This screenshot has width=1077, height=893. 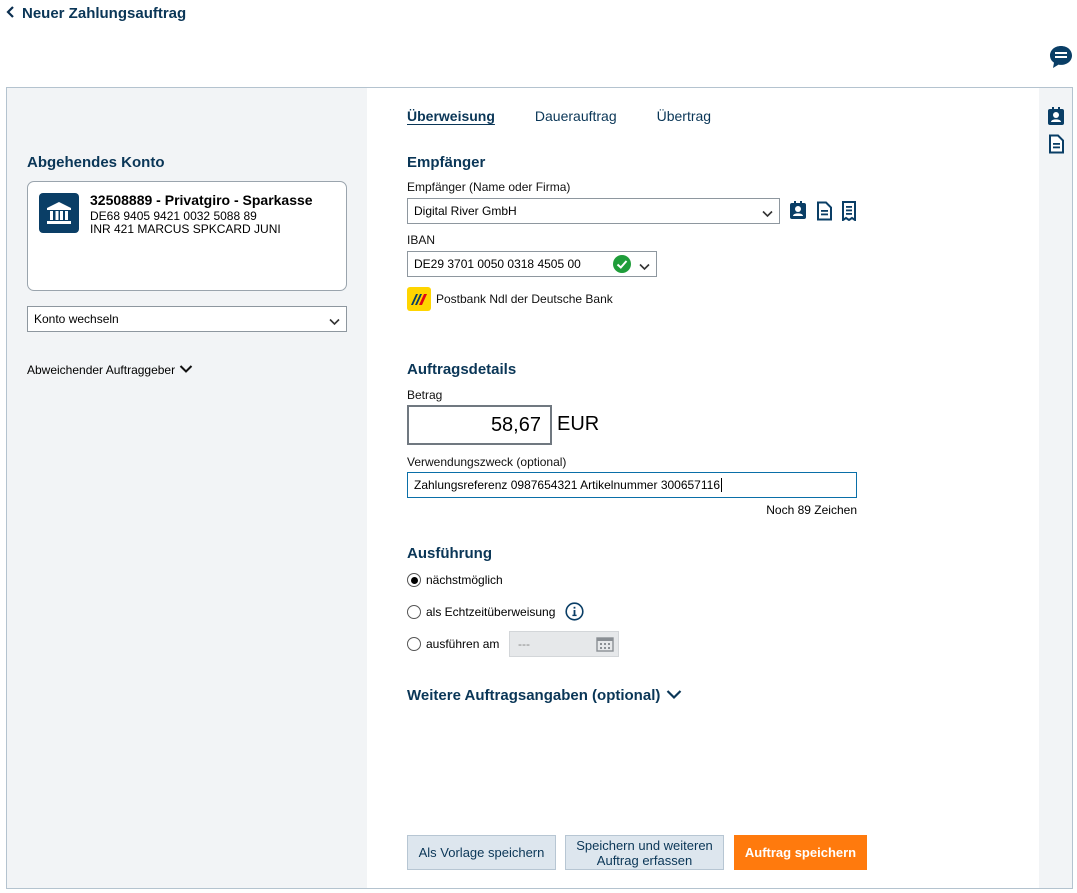 I want to click on switch-account-label: Konto wechseln, so click(x=76, y=319).